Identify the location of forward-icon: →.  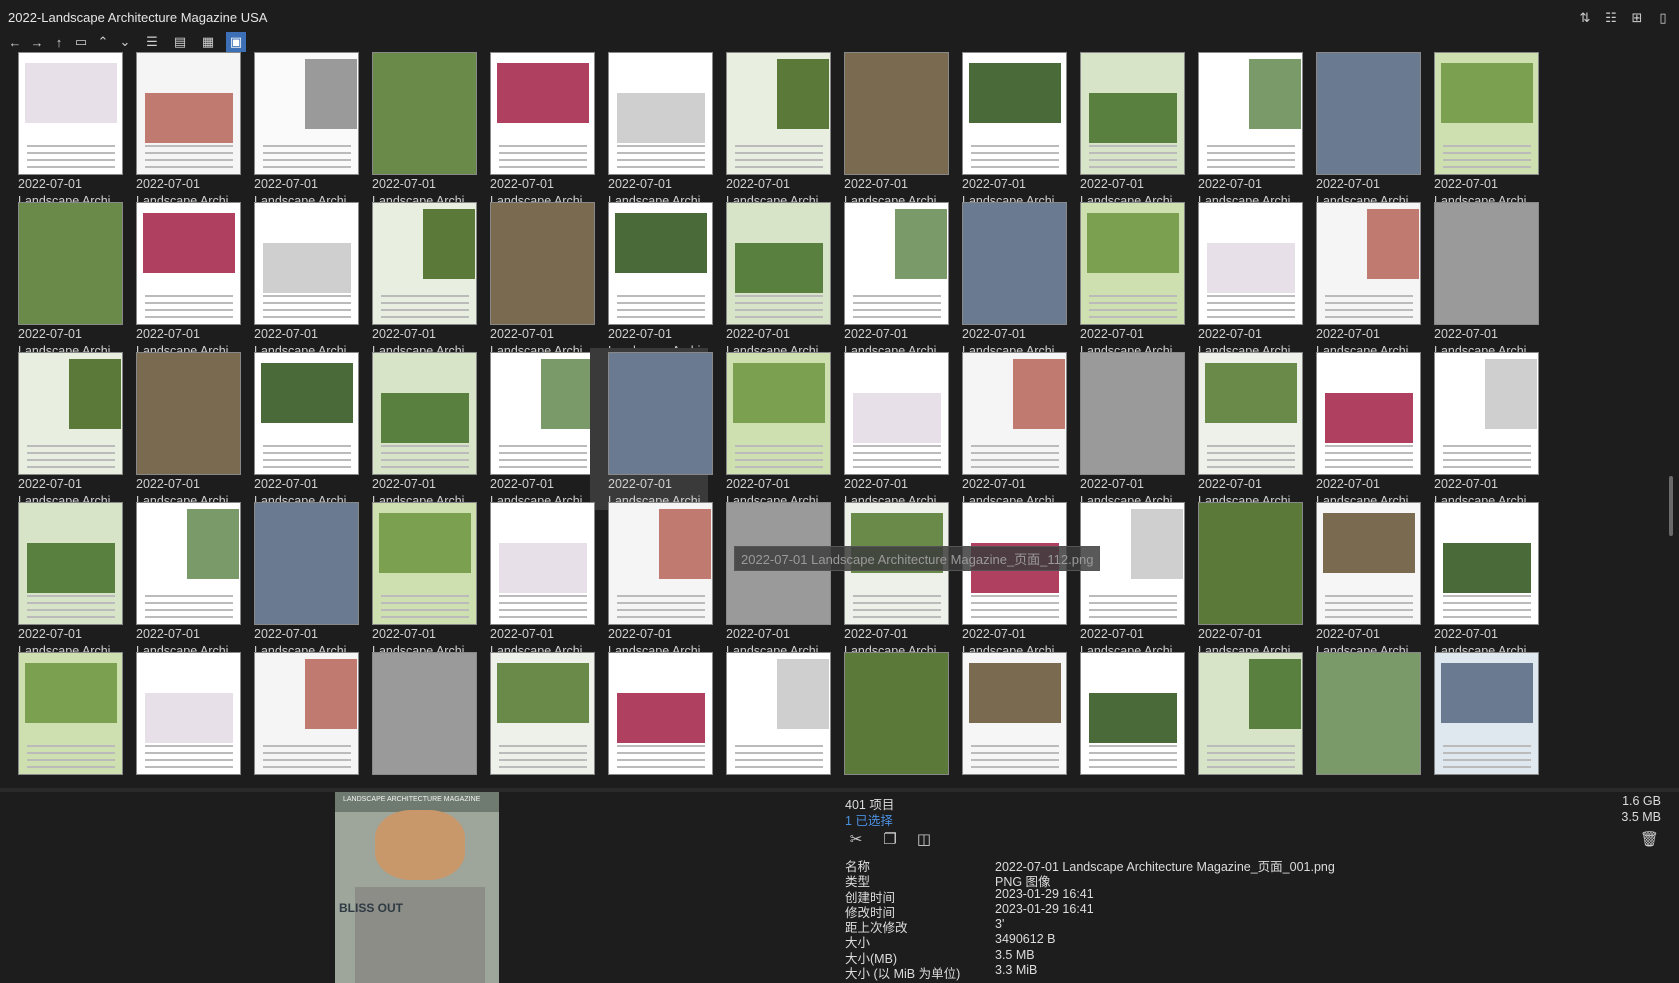
(37, 42).